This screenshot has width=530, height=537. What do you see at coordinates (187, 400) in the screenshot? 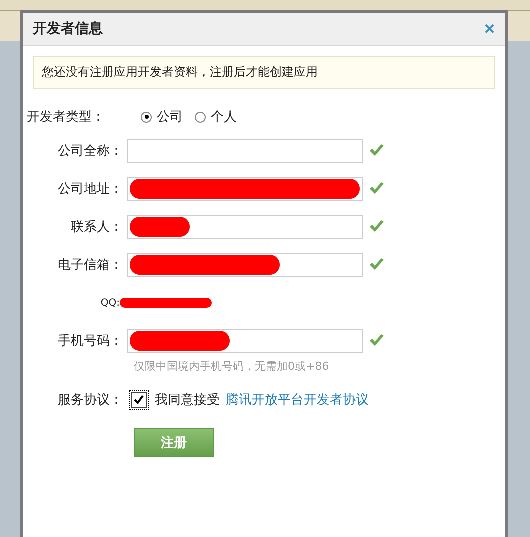
I see `agreement-text: 我同意接受` at bounding box center [187, 400].